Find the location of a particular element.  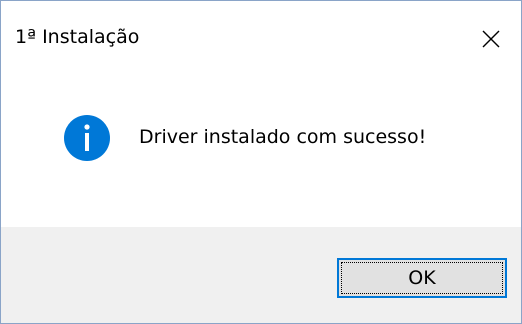

close-button is located at coordinates (491, 39).